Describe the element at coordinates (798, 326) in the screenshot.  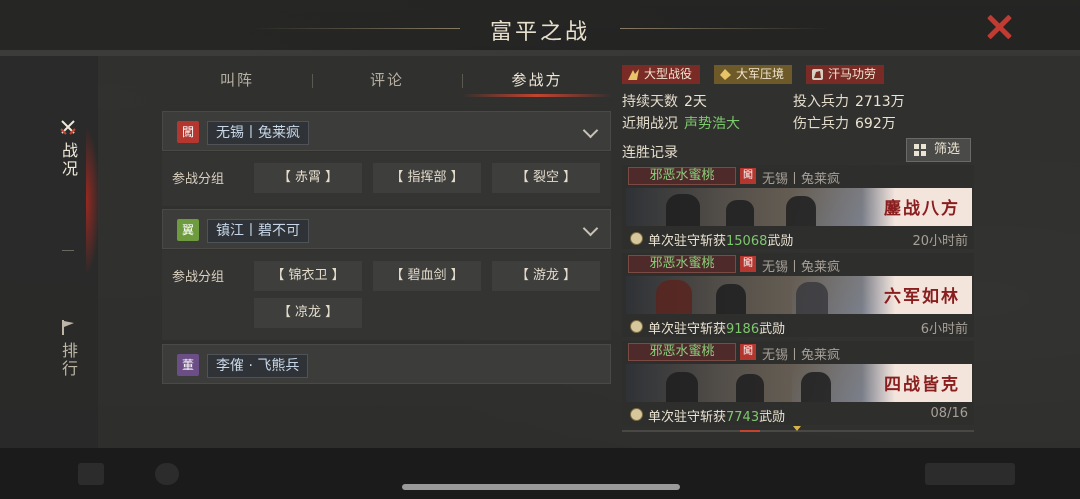
I see `record-footer: 单次驻守斩获9186武勋 6小时前` at that location.